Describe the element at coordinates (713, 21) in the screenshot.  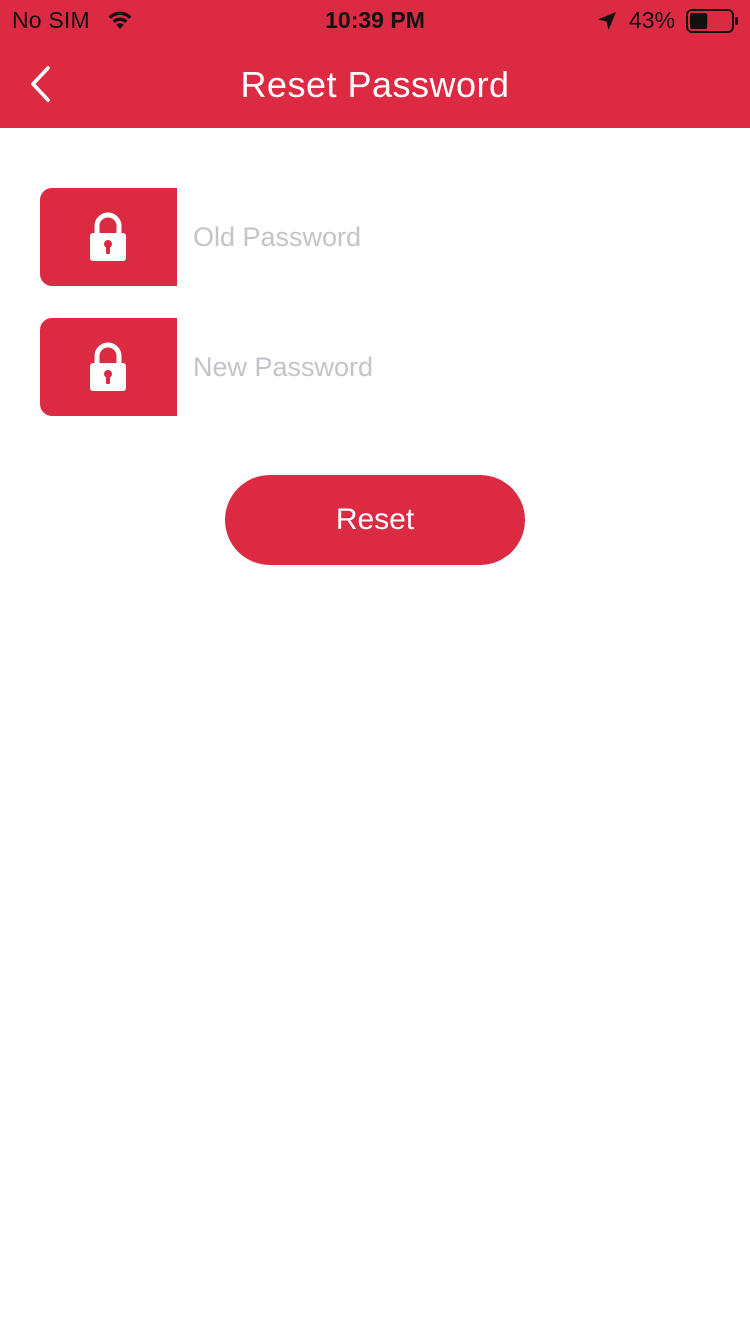
I see `battery-icon` at that location.